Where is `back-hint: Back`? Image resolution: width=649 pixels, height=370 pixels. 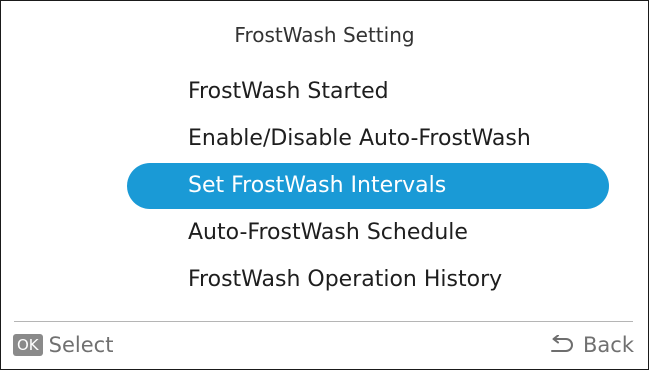
back-hint: Back is located at coordinates (591, 345).